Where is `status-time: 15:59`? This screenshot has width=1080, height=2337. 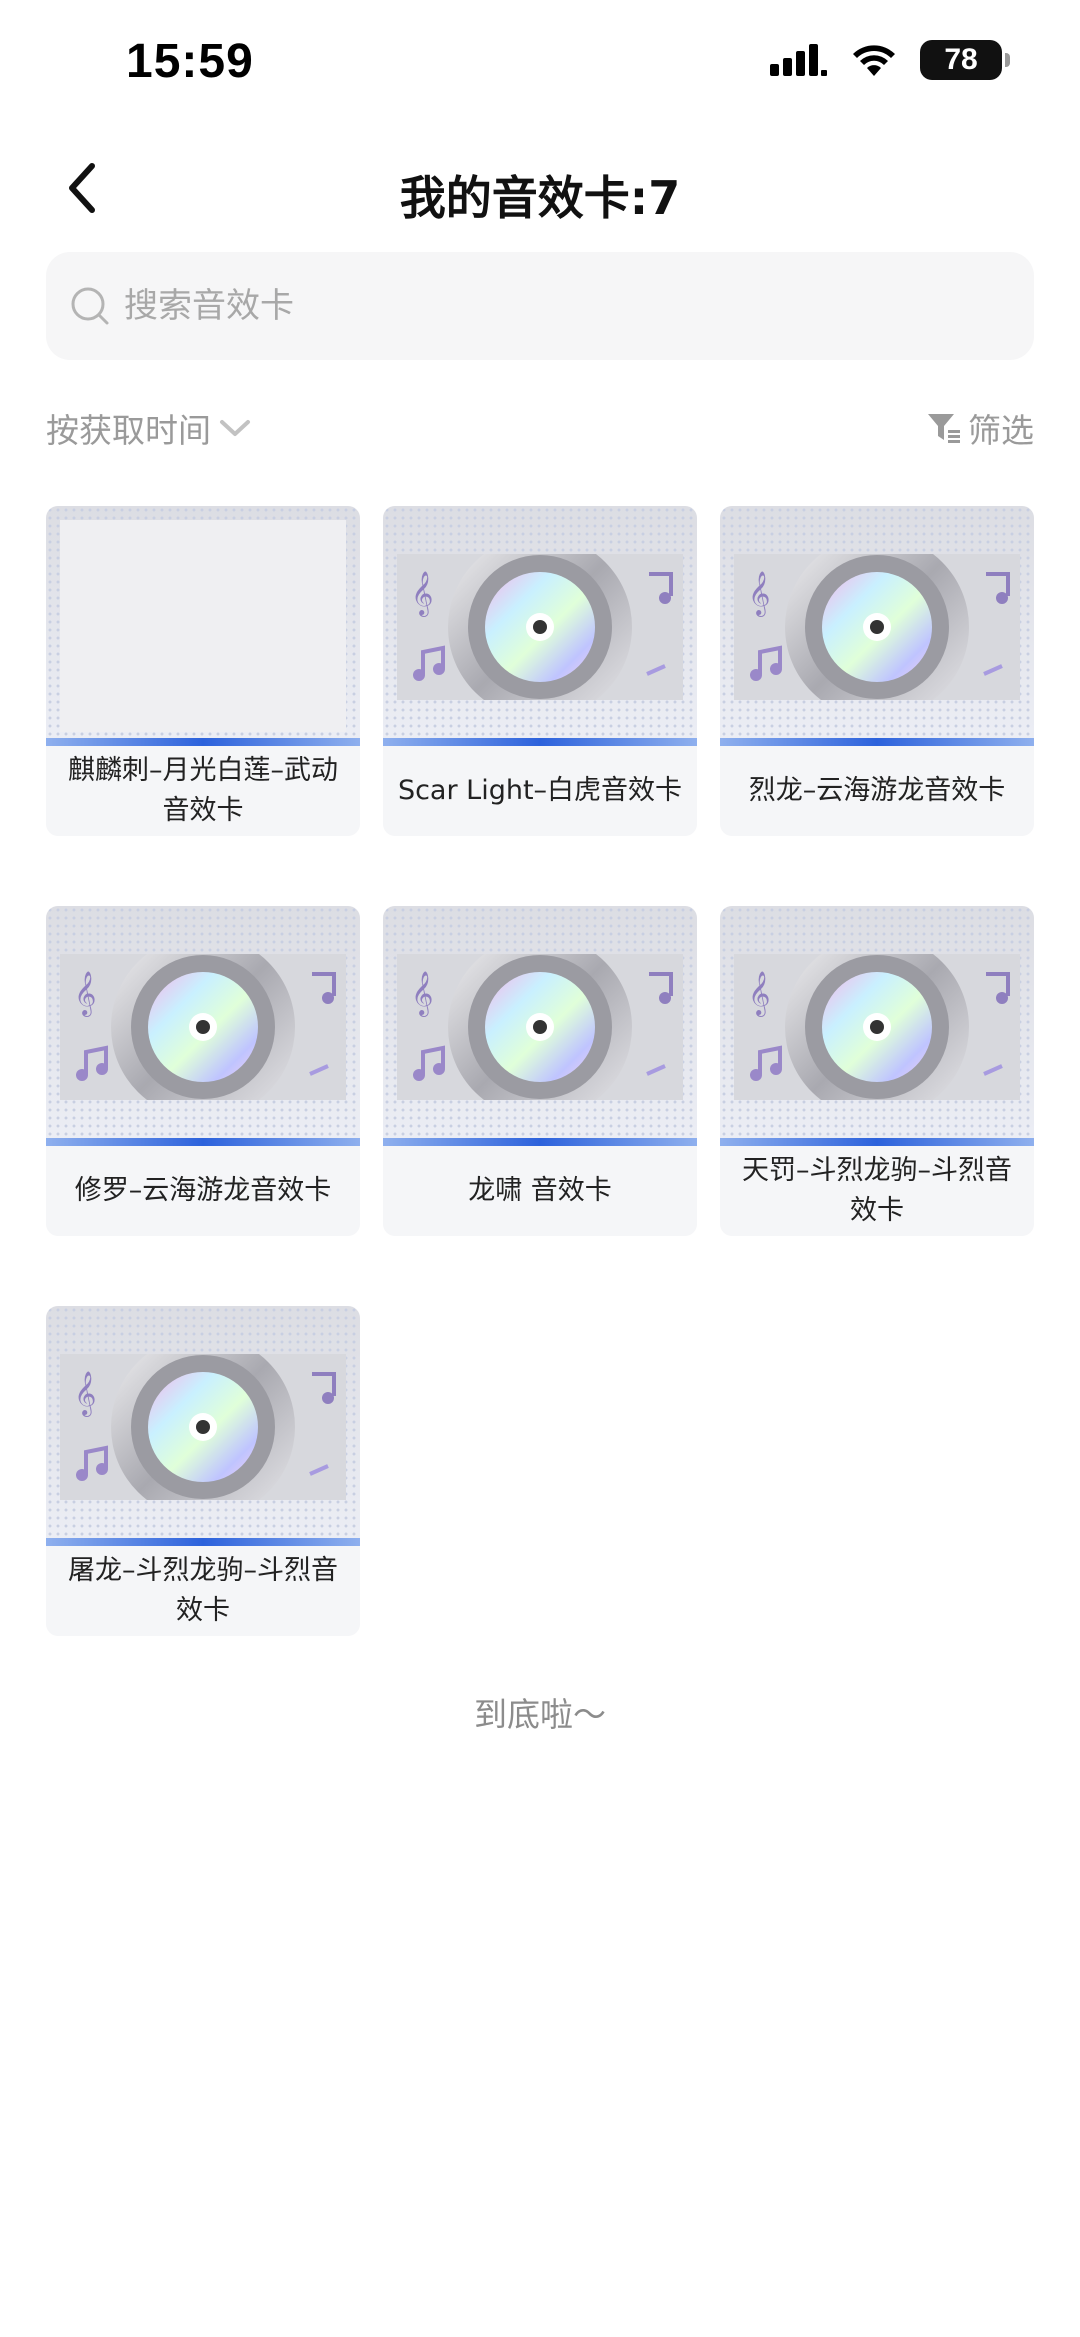 status-time: 15:59 is located at coordinates (190, 61).